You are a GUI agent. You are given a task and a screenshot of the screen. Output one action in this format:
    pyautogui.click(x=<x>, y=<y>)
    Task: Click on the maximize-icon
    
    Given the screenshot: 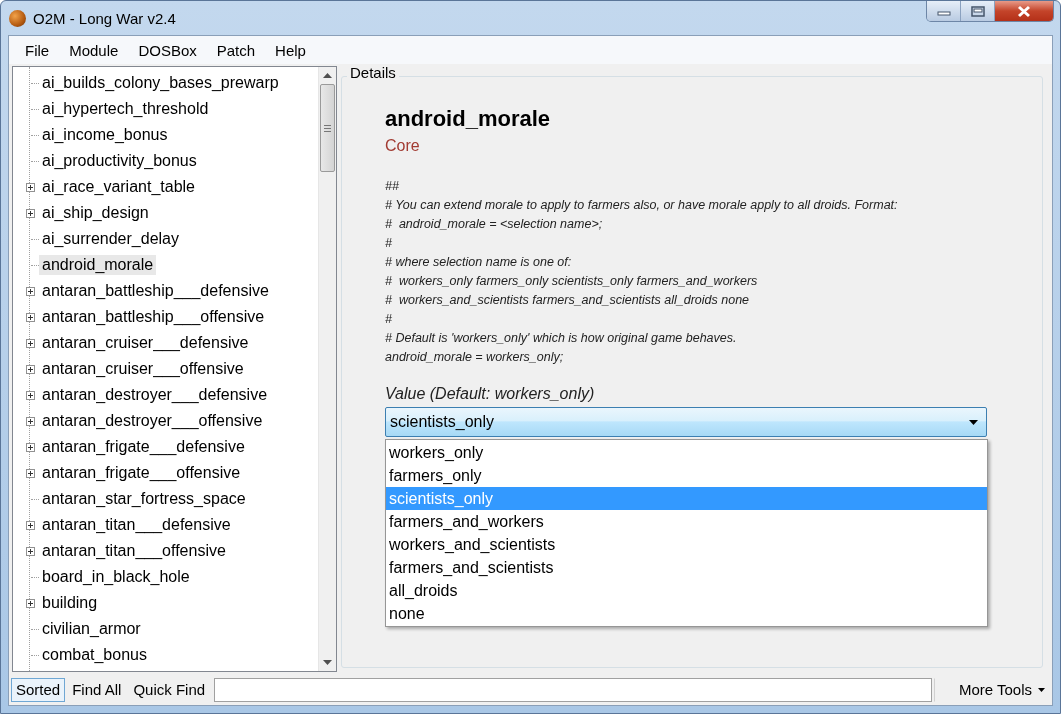 What is the action you would take?
    pyautogui.click(x=977, y=11)
    